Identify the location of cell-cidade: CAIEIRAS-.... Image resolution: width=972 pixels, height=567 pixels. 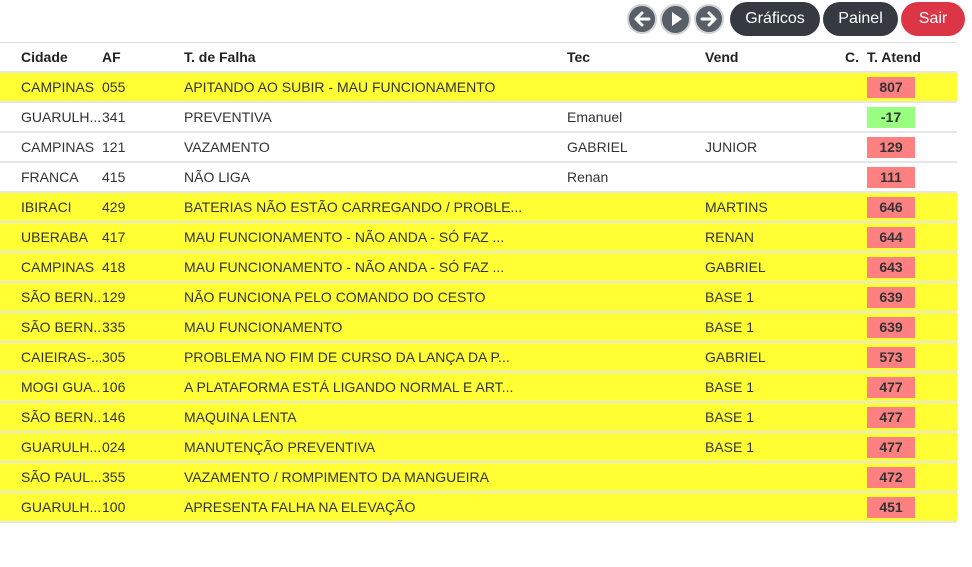
(61, 357).